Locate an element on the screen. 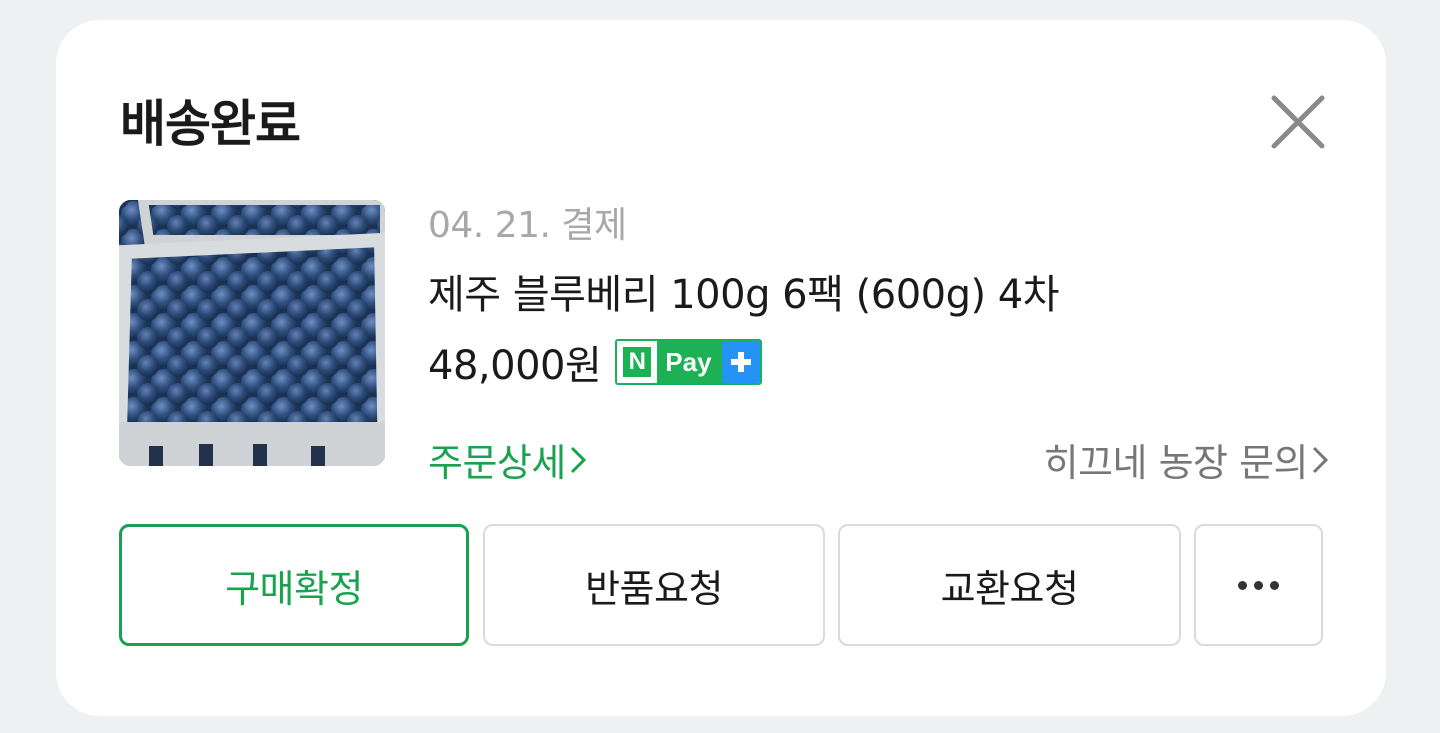 The height and width of the screenshot is (733, 1440). product-thumbnail is located at coordinates (252, 333).